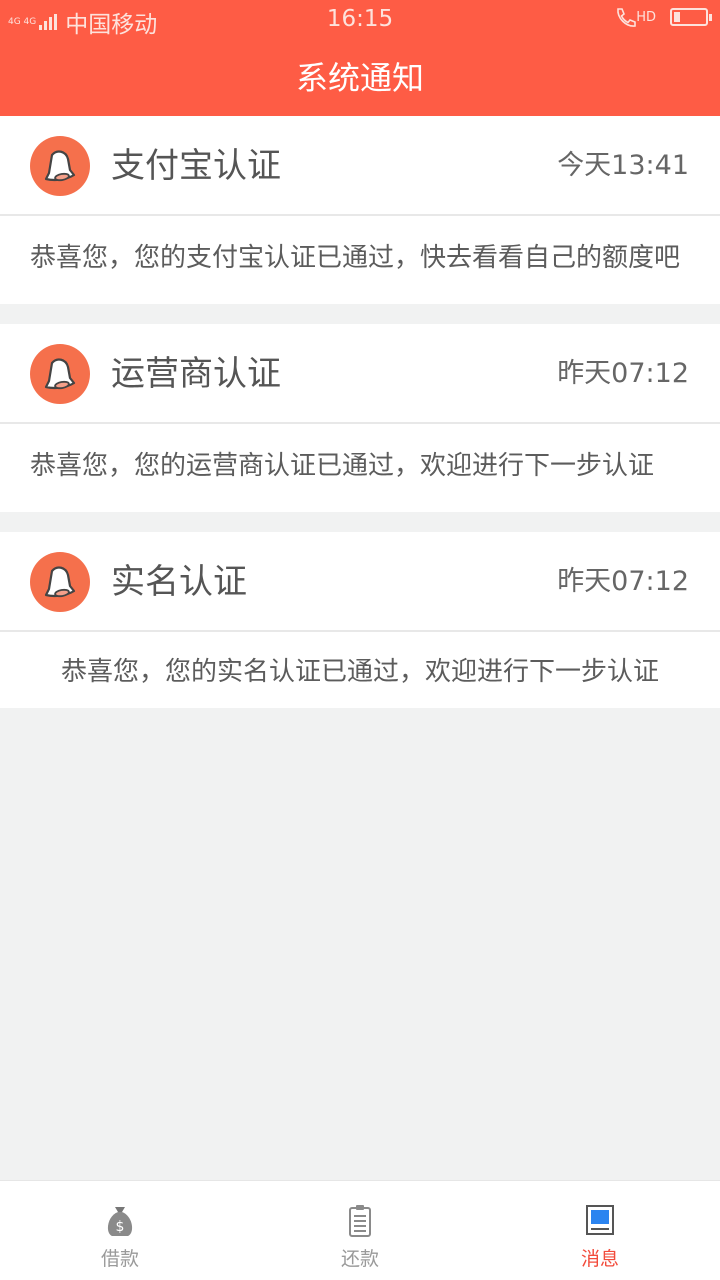 The height and width of the screenshot is (1280, 720). What do you see at coordinates (599, 1259) in the screenshot?
I see `tab-label: 消息` at bounding box center [599, 1259].